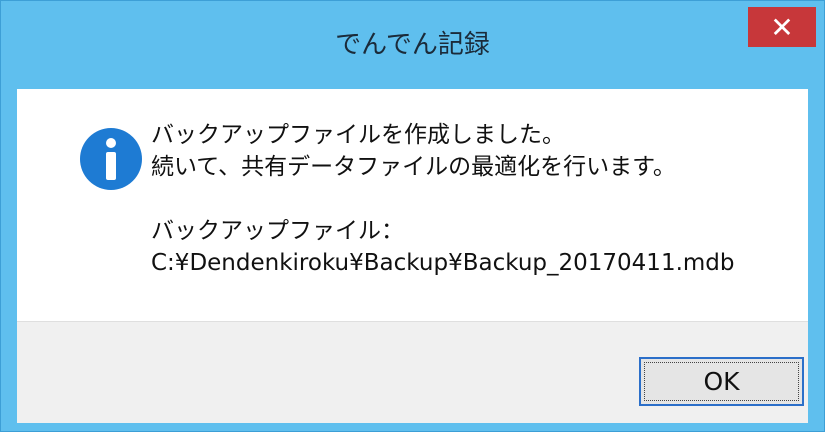 This screenshot has height=432, width=825. I want to click on dialog-title: でんでん記録, so click(412, 45).